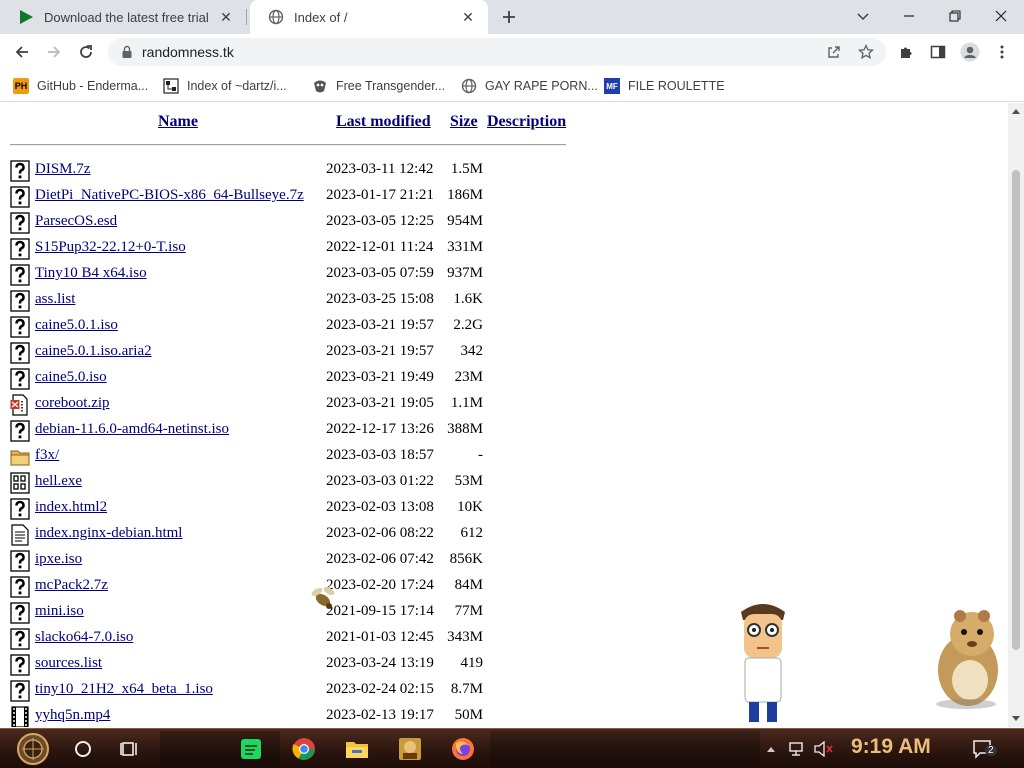 This screenshot has height=768, width=1024. What do you see at coordinates (1016, 719) in the screenshot?
I see `scroll-down-icon` at bounding box center [1016, 719].